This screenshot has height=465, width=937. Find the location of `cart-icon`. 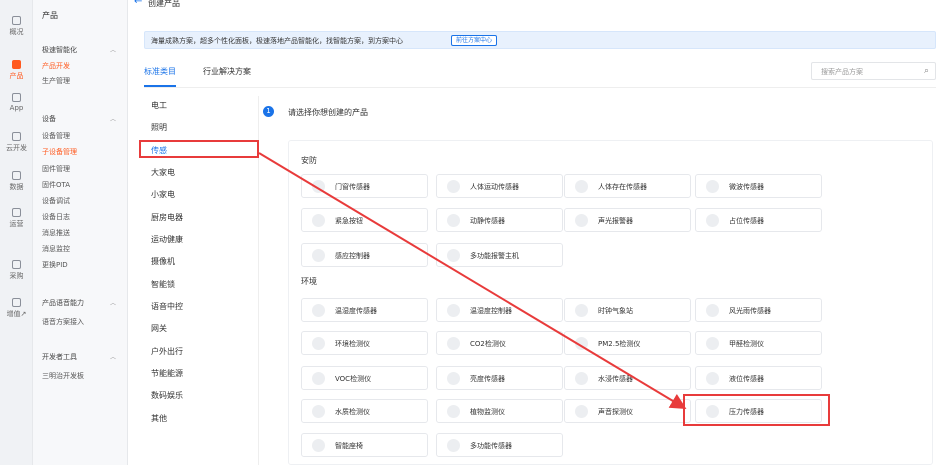

cart-icon is located at coordinates (16, 264).